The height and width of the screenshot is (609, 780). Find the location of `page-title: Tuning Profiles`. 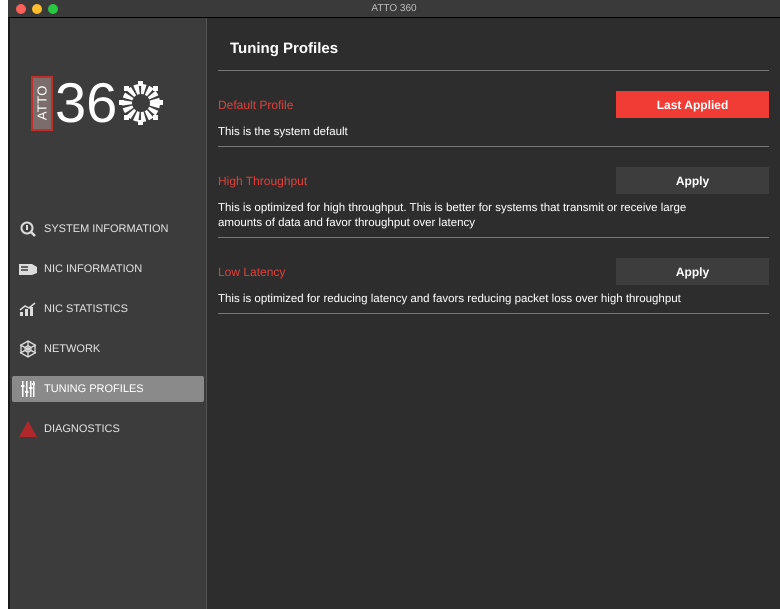

page-title: Tuning Profiles is located at coordinates (284, 48).